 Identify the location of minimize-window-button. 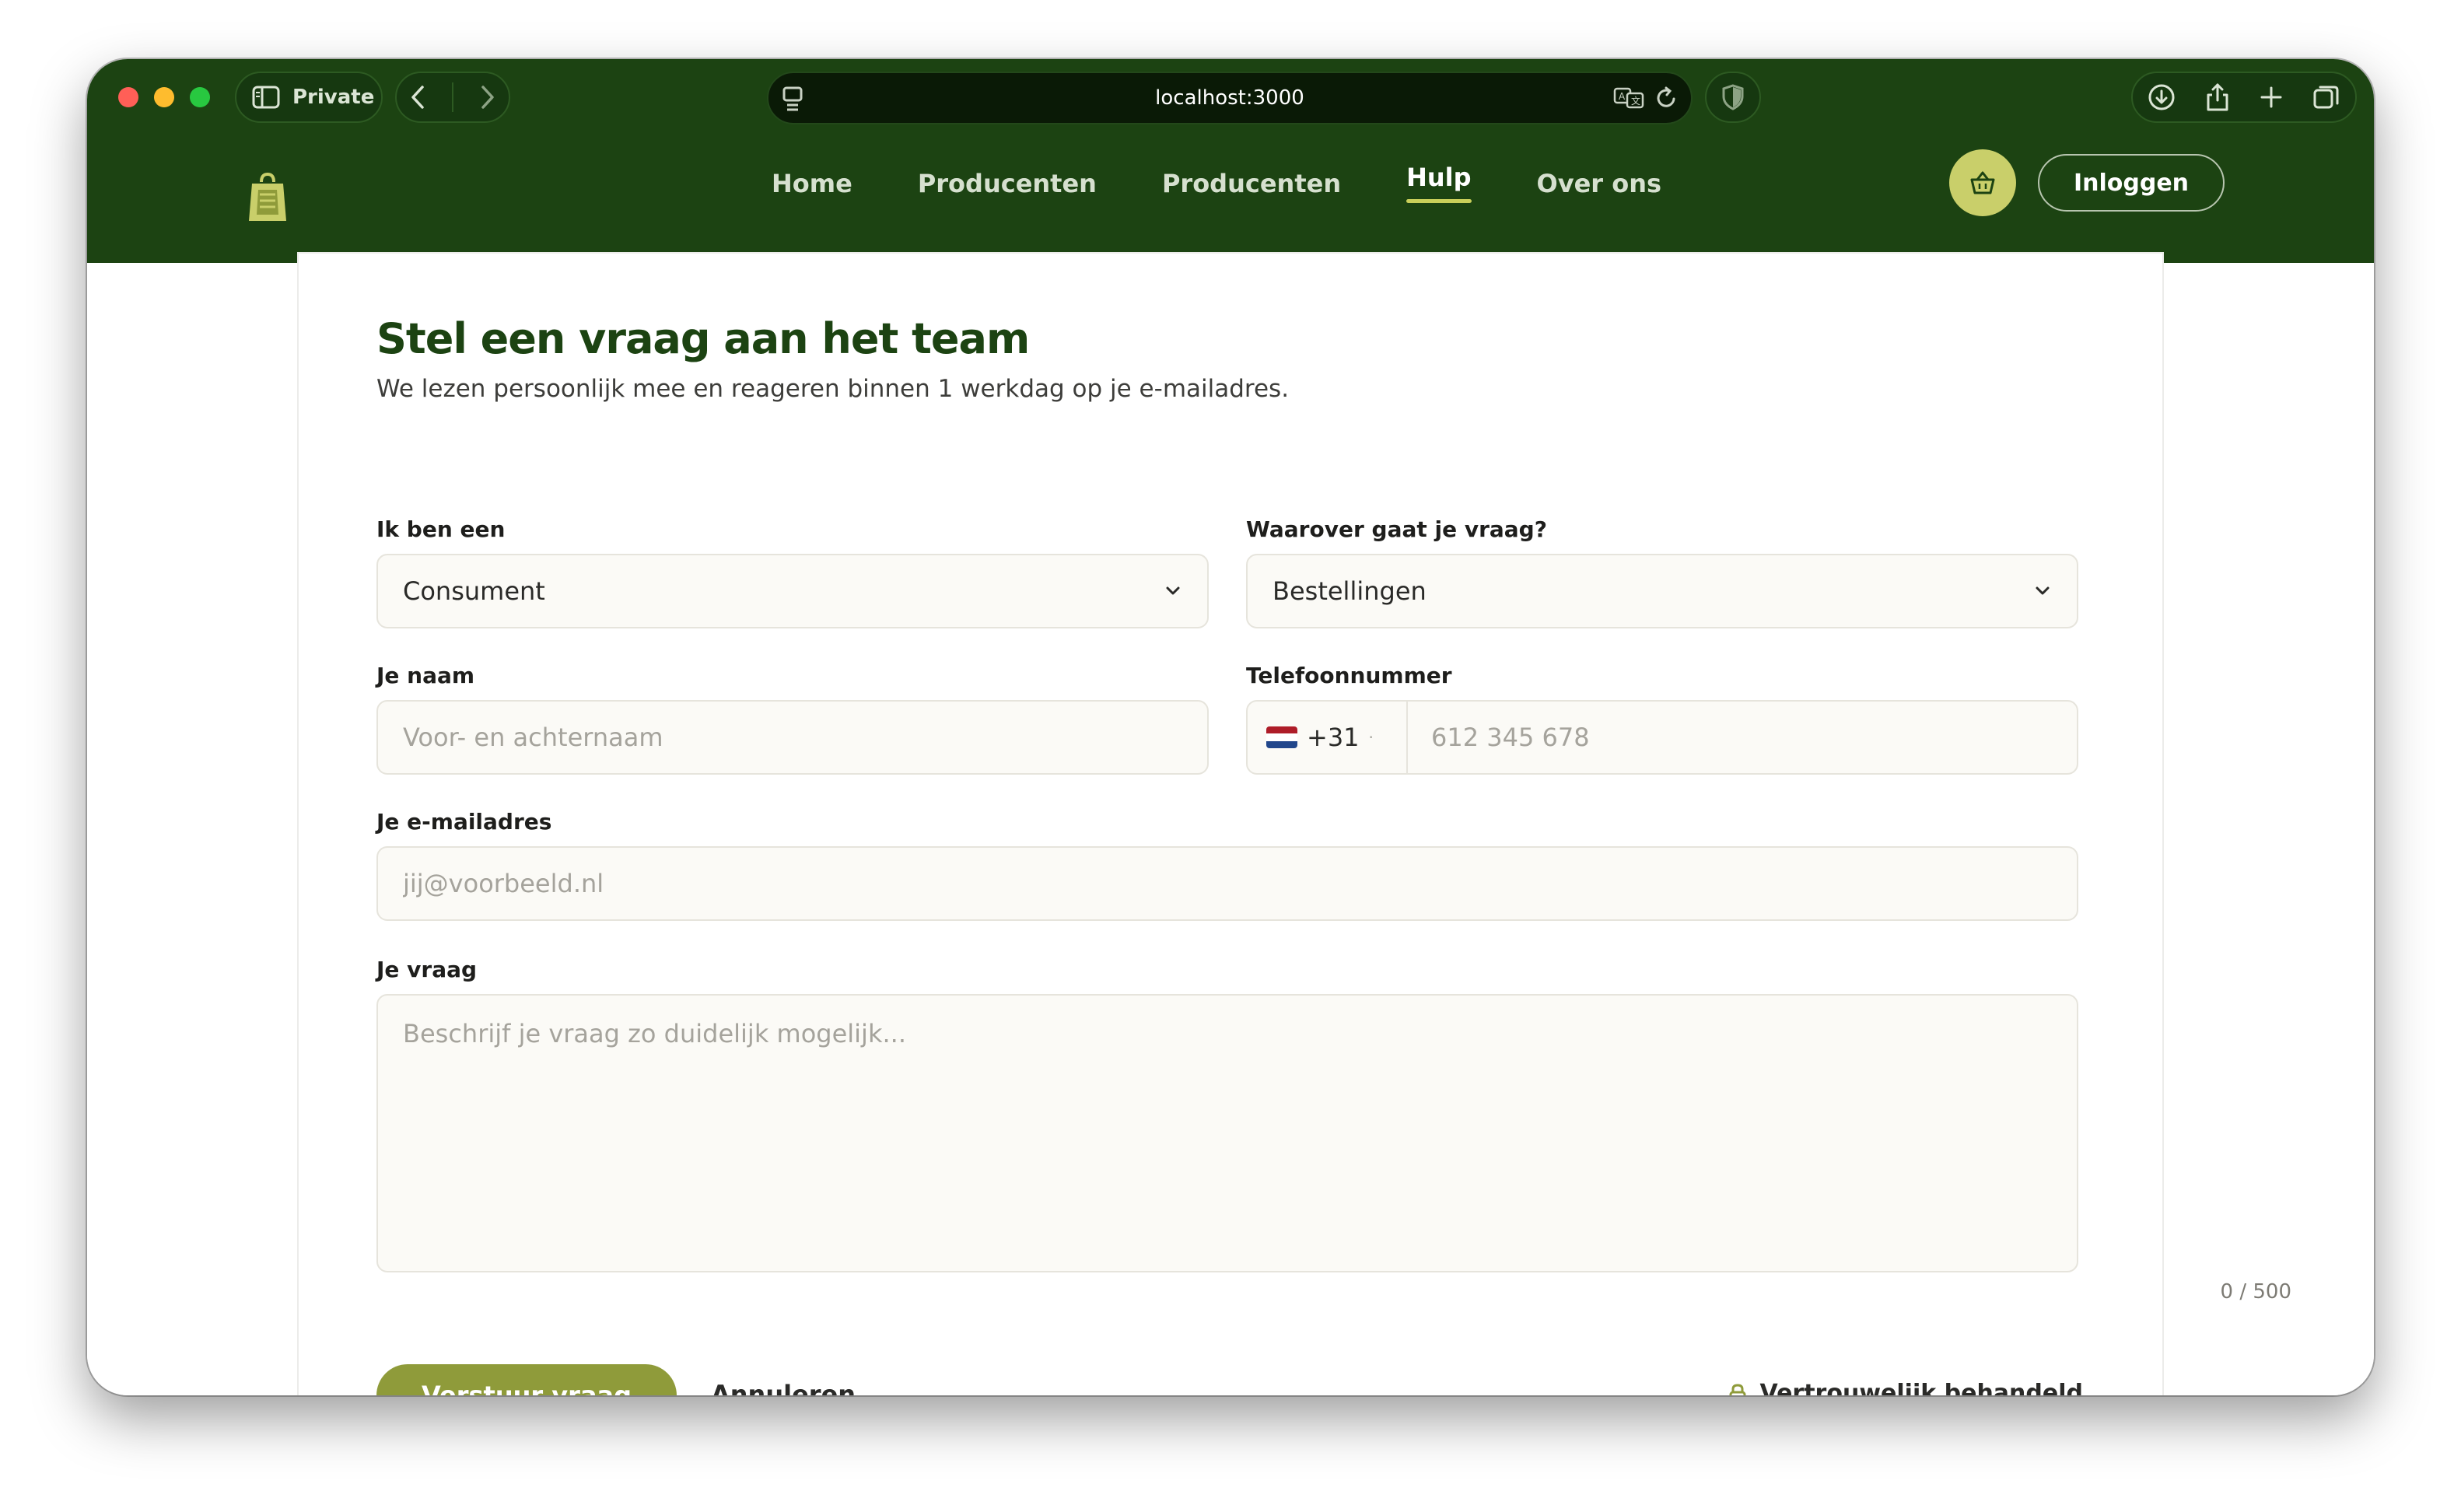
(164, 97).